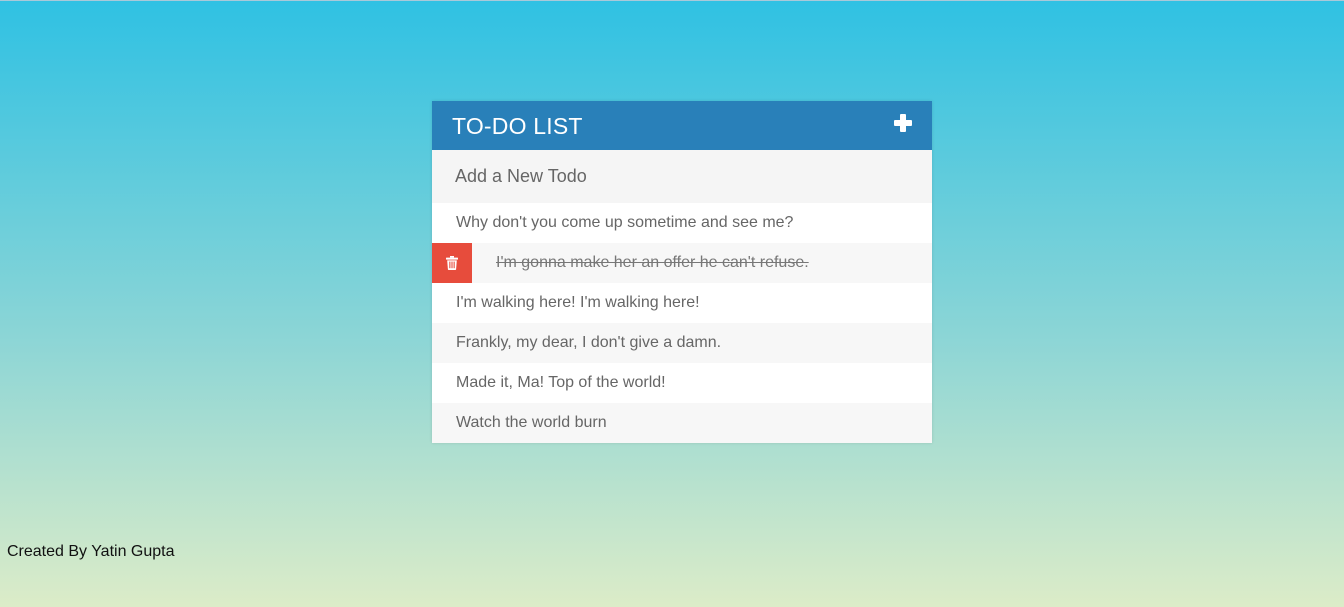 Image resolution: width=1344 pixels, height=607 pixels. Describe the element at coordinates (682, 125) in the screenshot. I see `todo-header: TO-DO LIST` at that location.